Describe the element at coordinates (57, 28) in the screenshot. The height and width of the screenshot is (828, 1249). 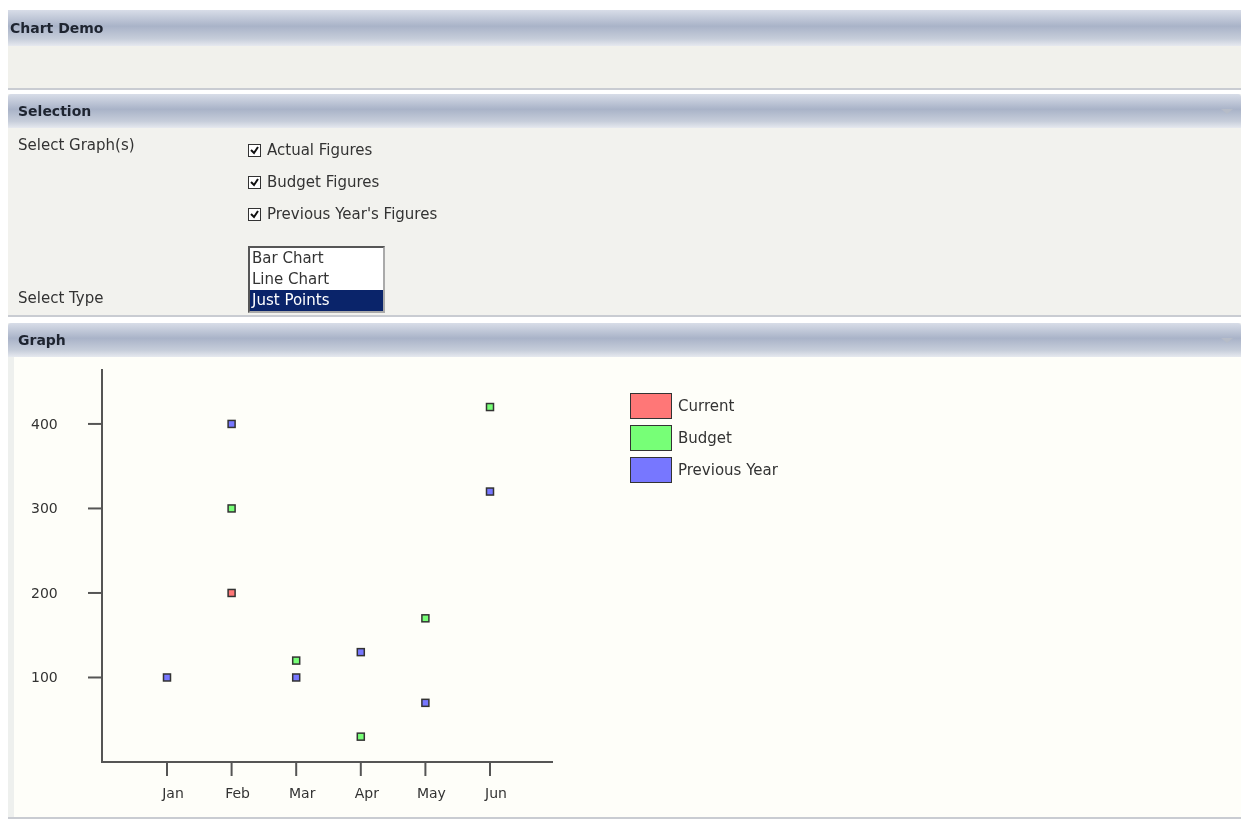
I see `window-title: Chart Demo` at that location.